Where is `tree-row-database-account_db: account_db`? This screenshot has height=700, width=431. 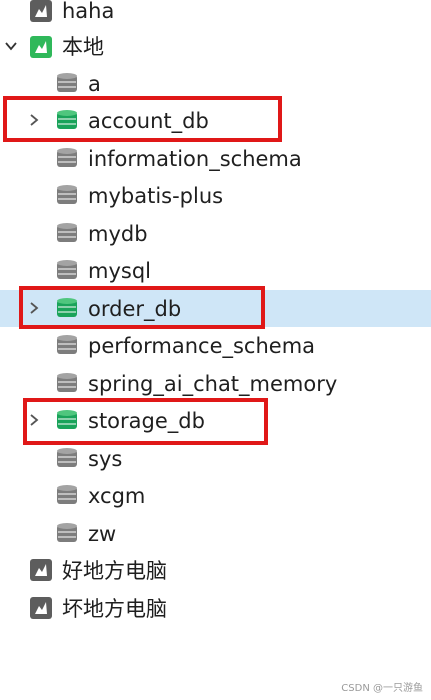 tree-row-database-account_db: account_db is located at coordinates (215, 120).